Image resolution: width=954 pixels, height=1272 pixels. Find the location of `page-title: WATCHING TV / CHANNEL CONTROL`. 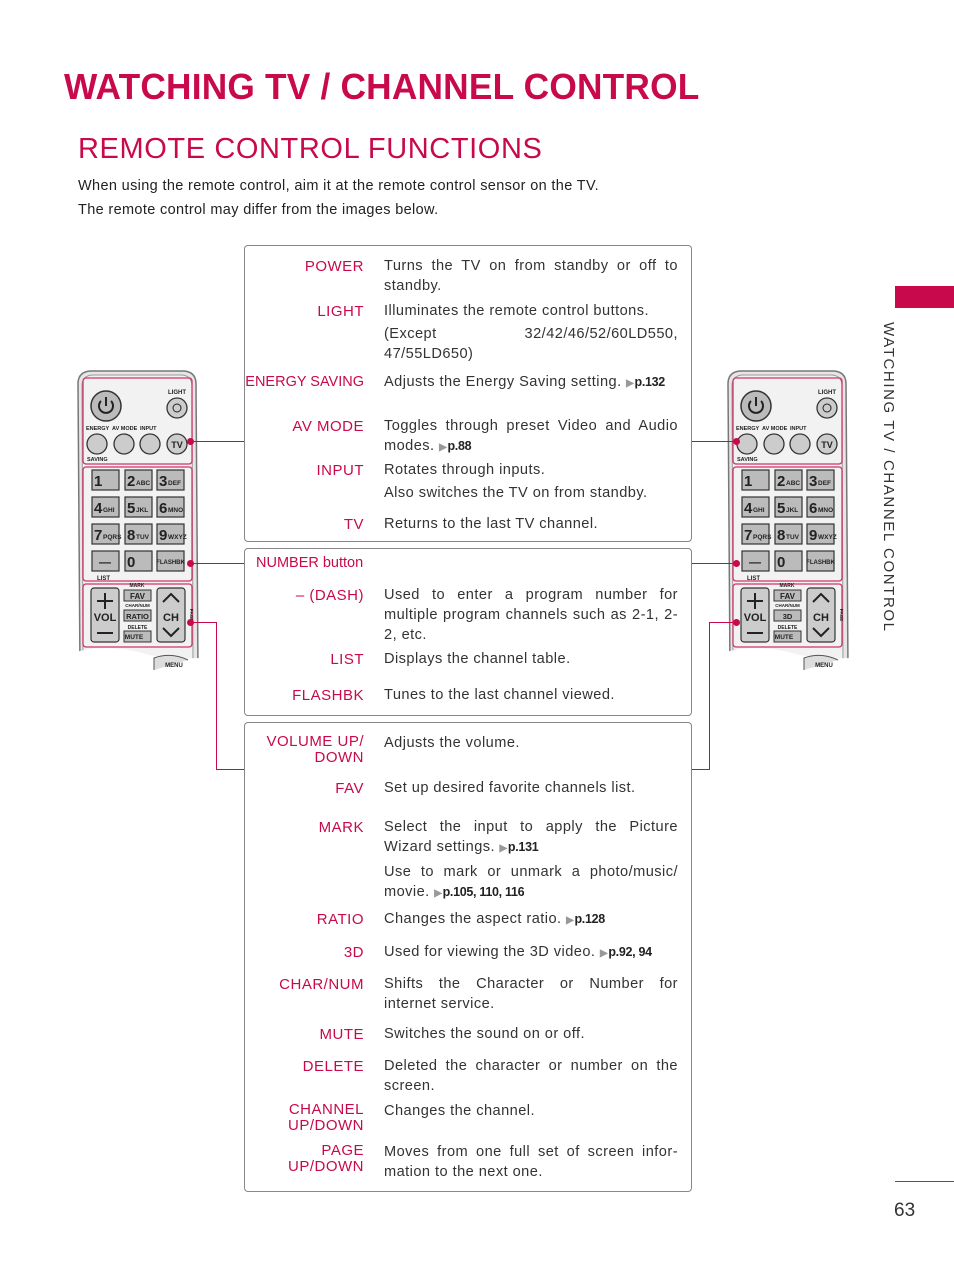

page-title: WATCHING TV / CHANNEL CONTROL is located at coordinates (382, 86).